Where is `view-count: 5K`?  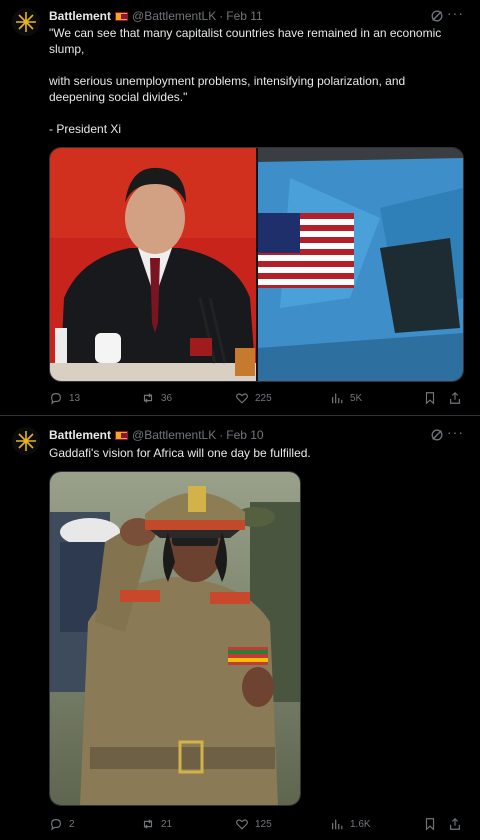
view-count: 5K is located at coordinates (356, 398).